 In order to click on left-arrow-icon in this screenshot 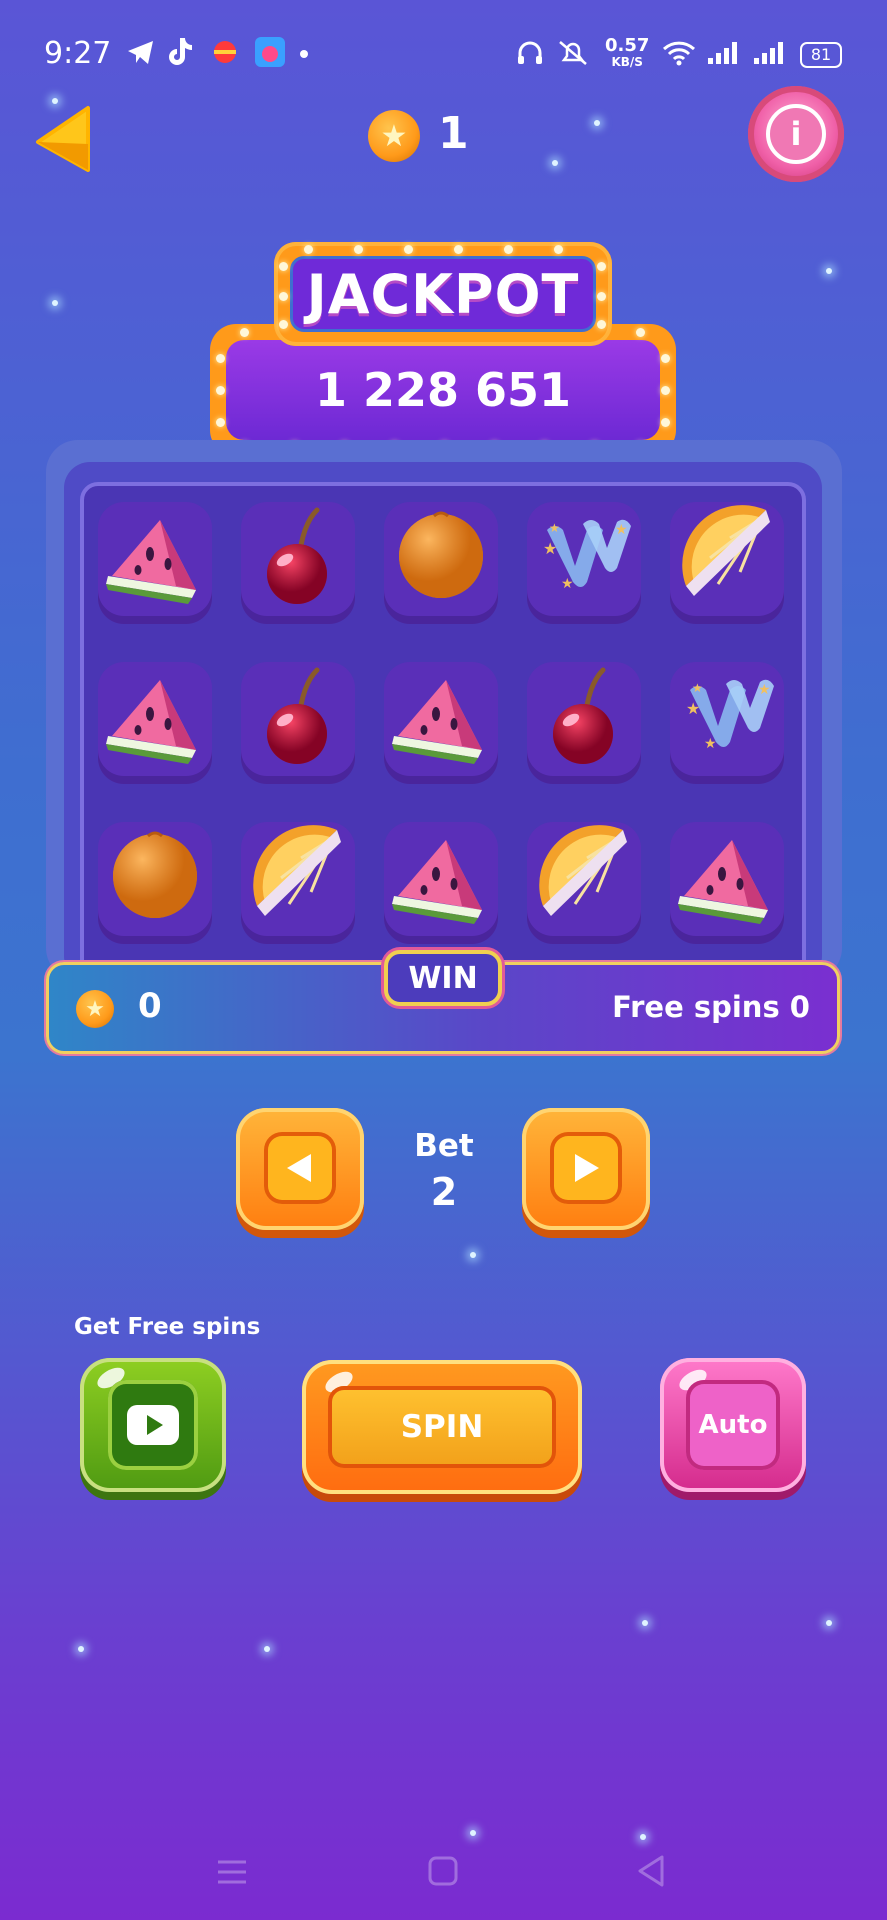, I will do `click(300, 1168)`.